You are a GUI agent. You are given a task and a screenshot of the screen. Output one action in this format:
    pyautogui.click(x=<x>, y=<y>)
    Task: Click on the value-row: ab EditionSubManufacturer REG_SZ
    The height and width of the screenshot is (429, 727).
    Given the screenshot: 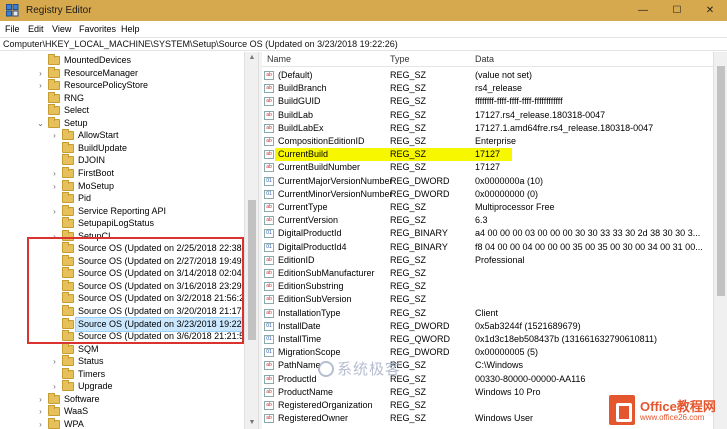 What is the action you would take?
    pyautogui.click(x=494, y=273)
    